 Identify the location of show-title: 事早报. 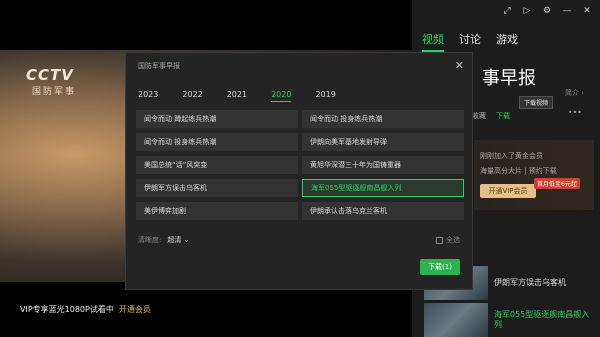
(509, 78).